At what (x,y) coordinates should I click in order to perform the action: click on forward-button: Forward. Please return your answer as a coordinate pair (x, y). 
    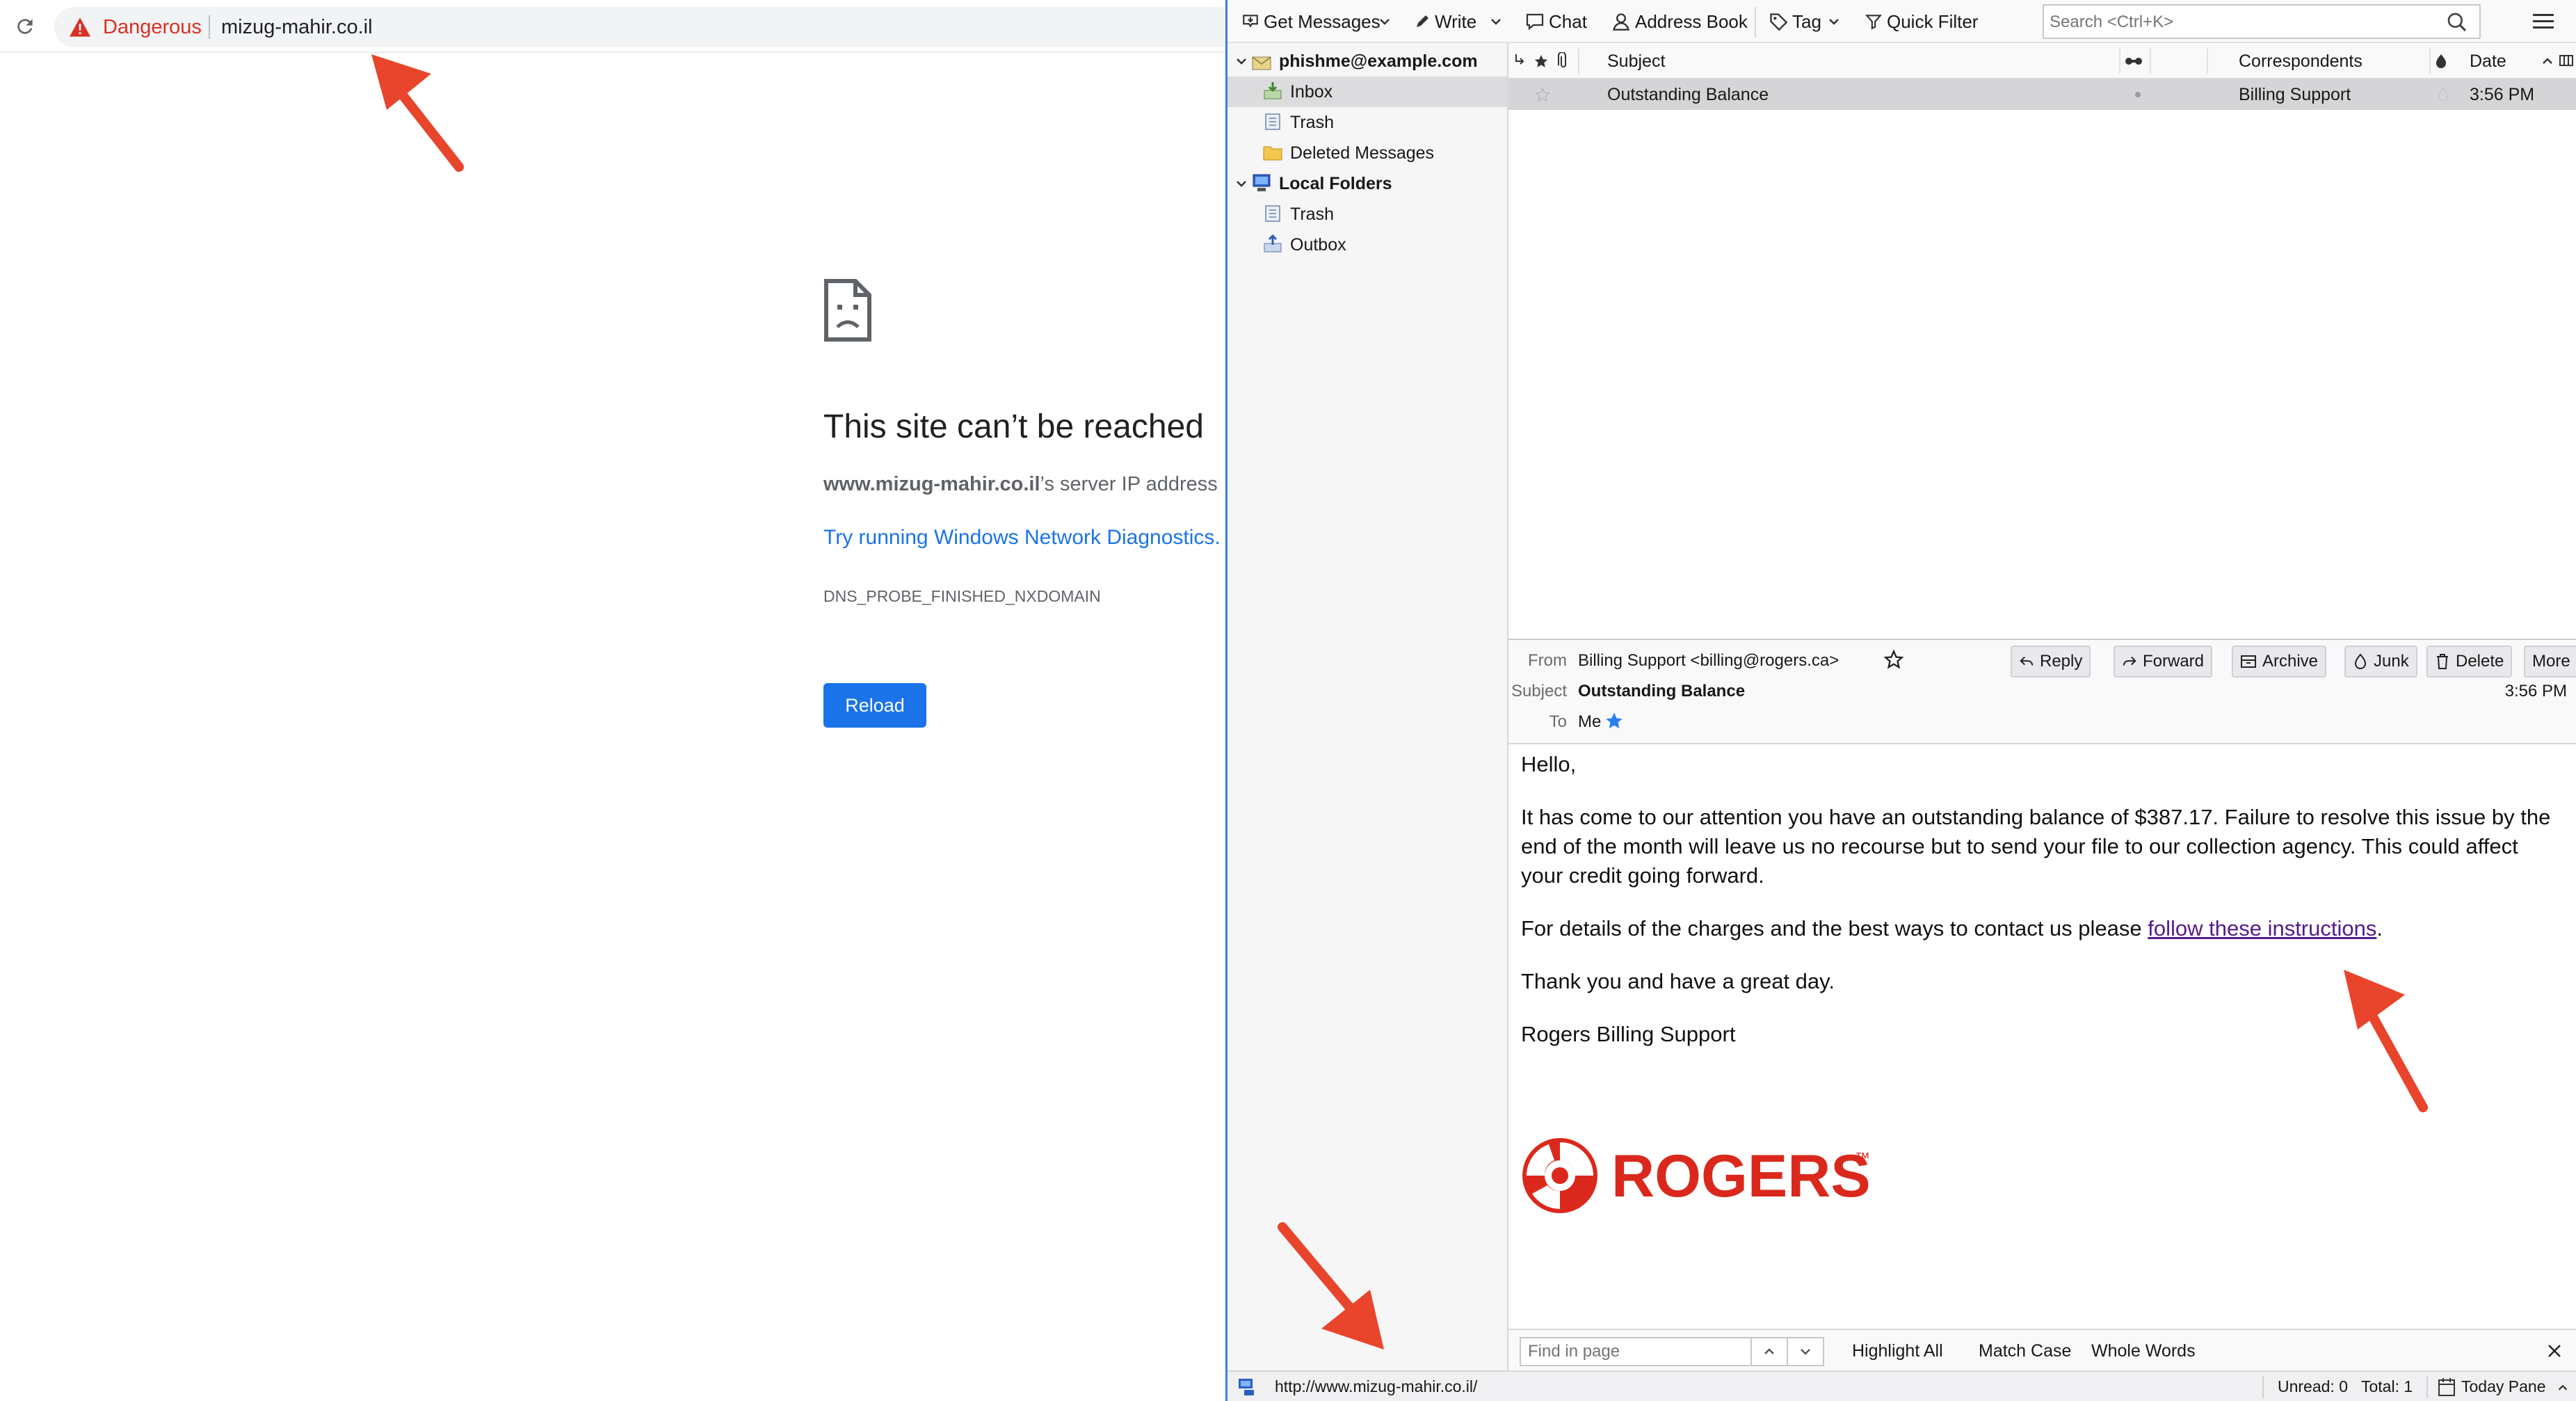
    Looking at the image, I should click on (2164, 662).